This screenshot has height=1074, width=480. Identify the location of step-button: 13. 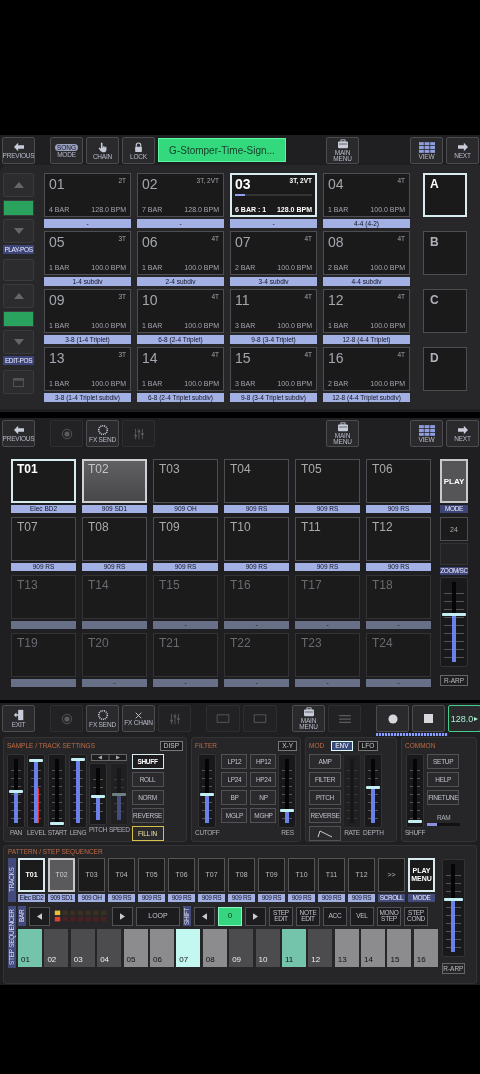
(346, 948).